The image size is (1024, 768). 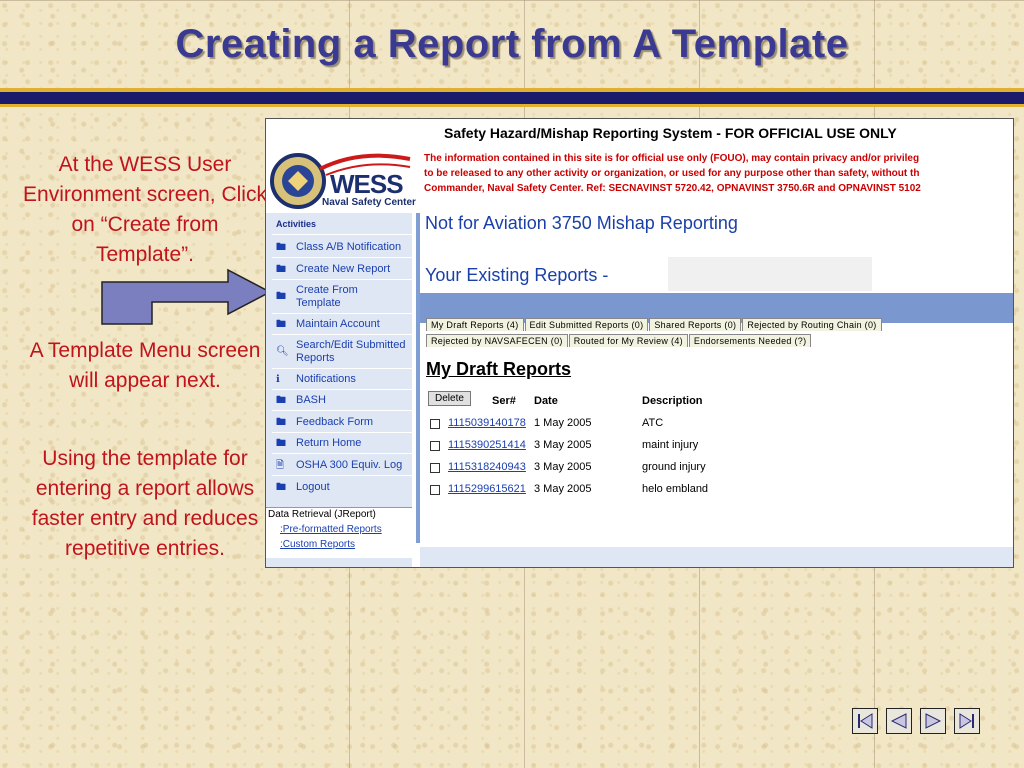 I want to click on last-icon, so click(x=967, y=721).